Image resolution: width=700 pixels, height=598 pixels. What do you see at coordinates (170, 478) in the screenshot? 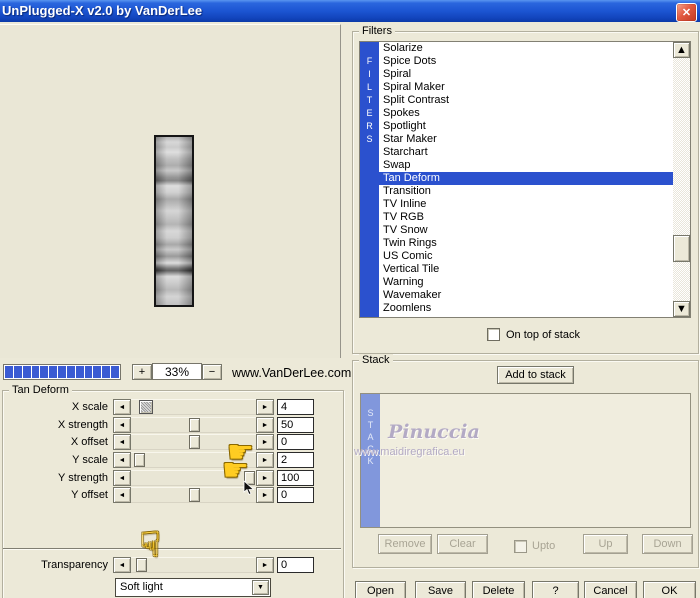
I see `slider-row-y-strength: Y strength ◄ ► 100` at bounding box center [170, 478].